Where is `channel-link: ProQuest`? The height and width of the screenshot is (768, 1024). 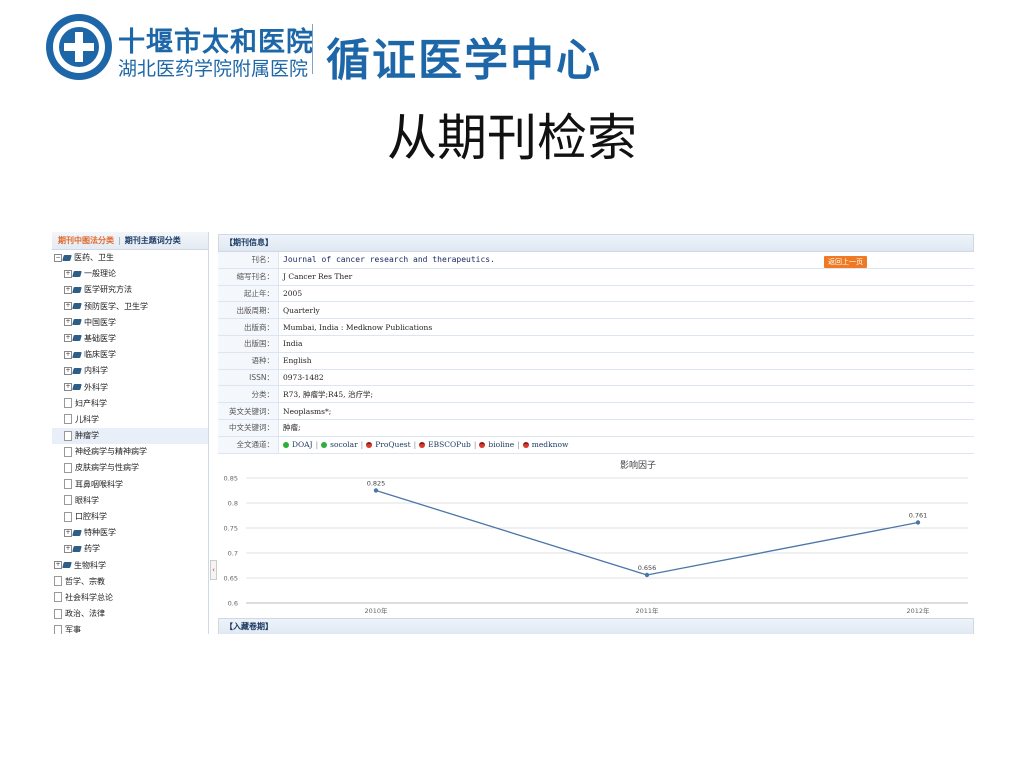 channel-link: ProQuest is located at coordinates (388, 444).